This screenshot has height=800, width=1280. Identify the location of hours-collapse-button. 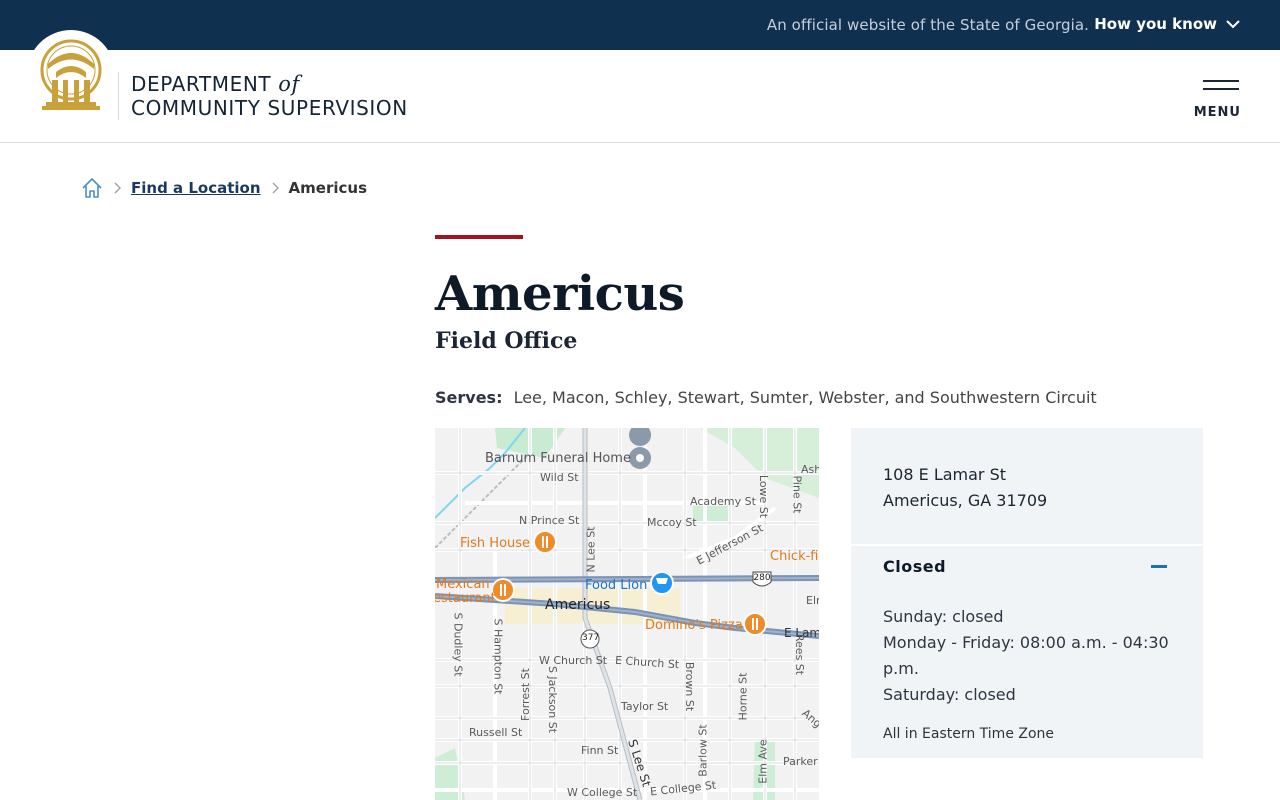
(1159, 566).